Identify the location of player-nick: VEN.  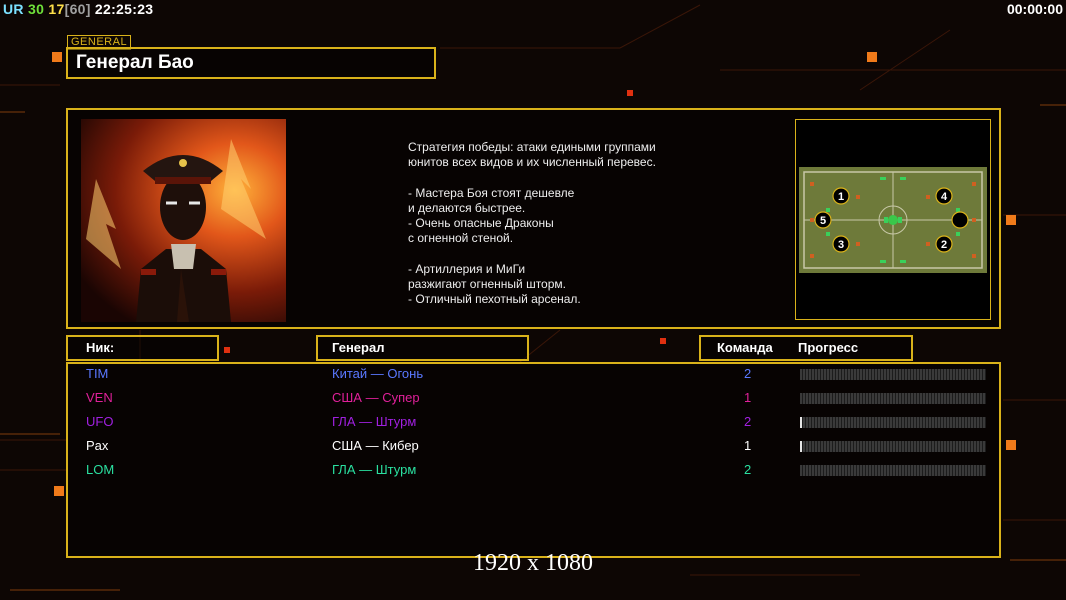
(99, 397).